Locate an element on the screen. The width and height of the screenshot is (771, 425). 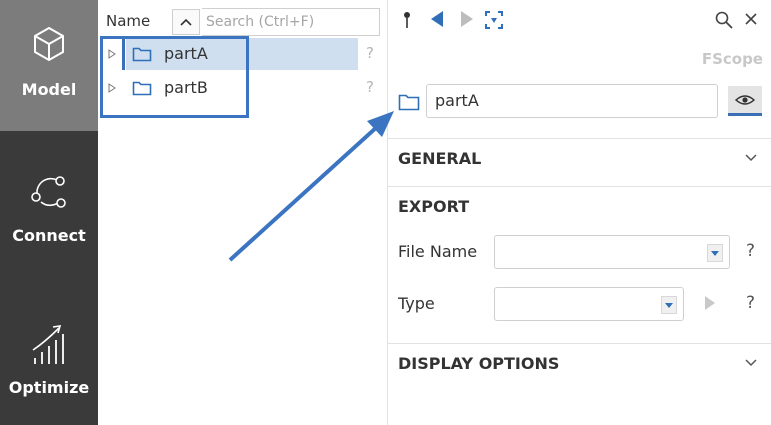
field-file-name: File Name ? is located at coordinates (579, 253).